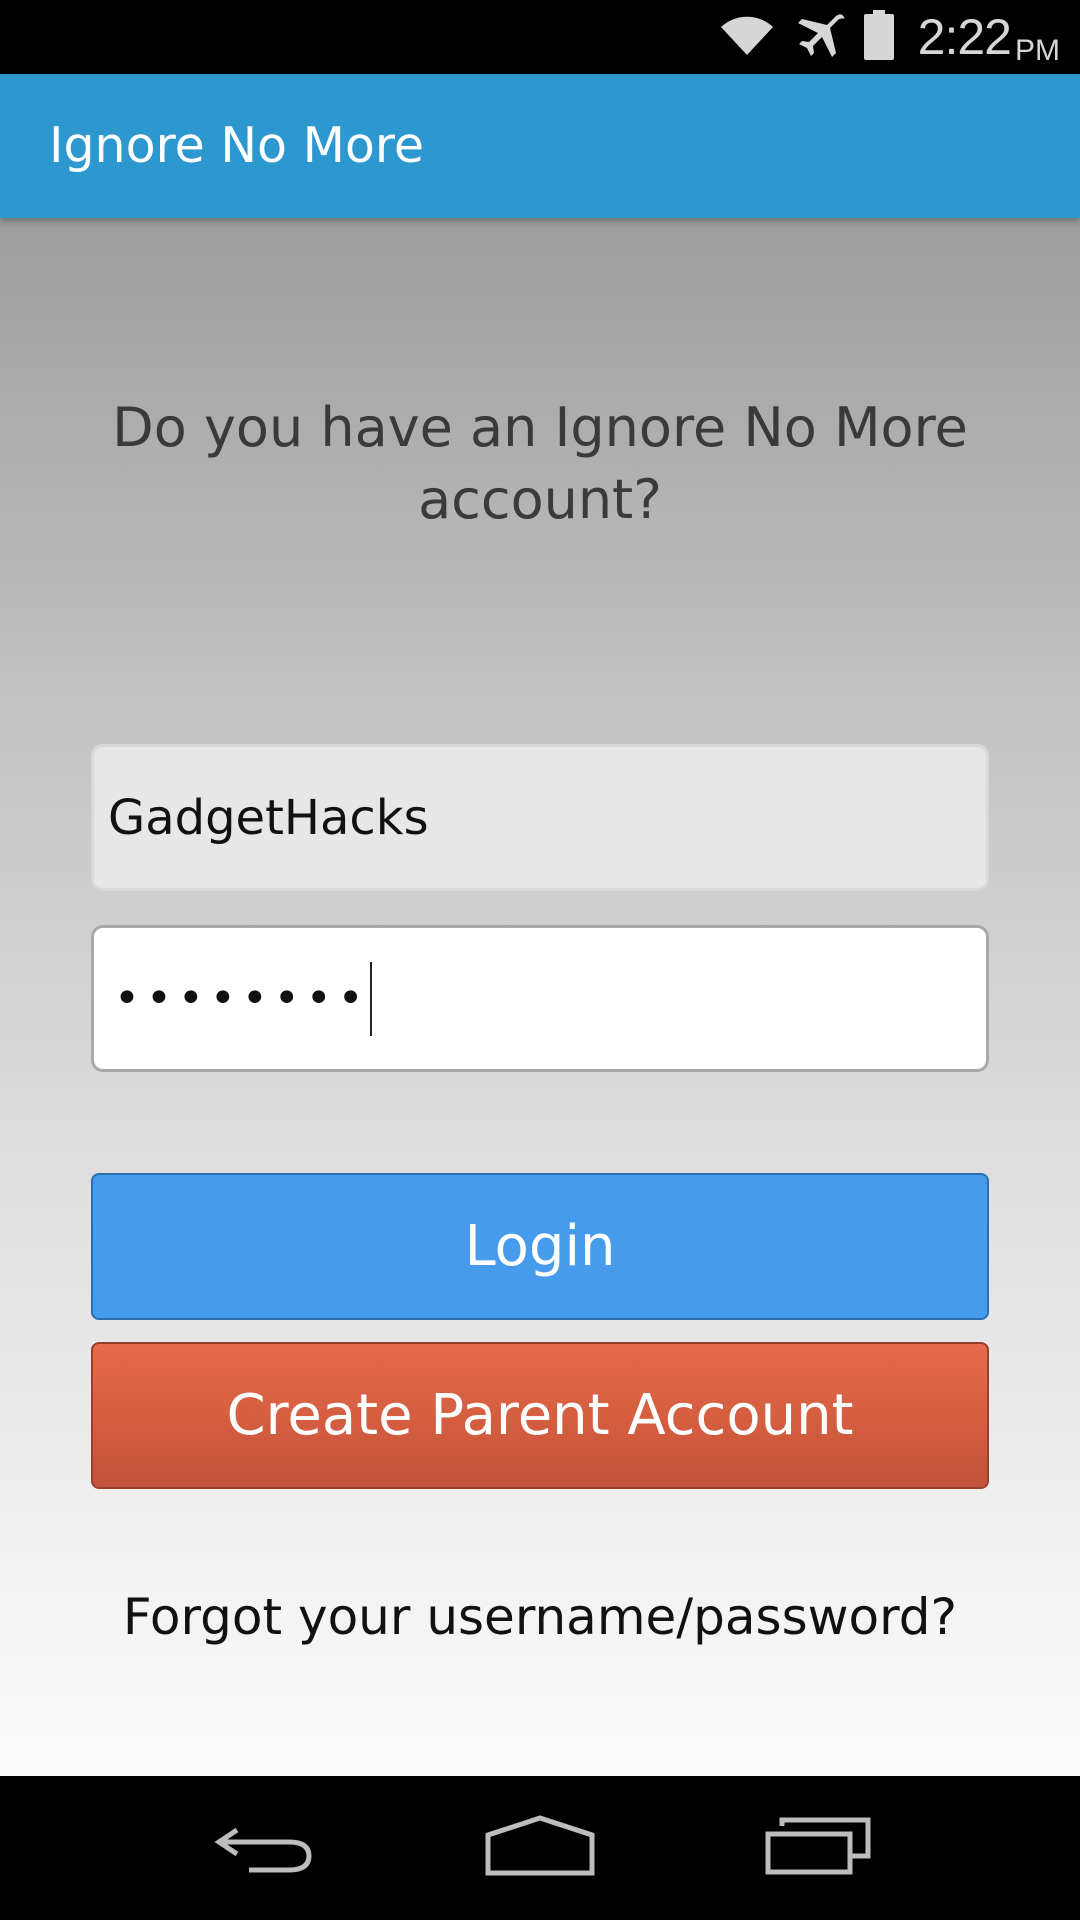  Describe the element at coordinates (540, 817) in the screenshot. I see `username-field: GadgetHacks` at that location.